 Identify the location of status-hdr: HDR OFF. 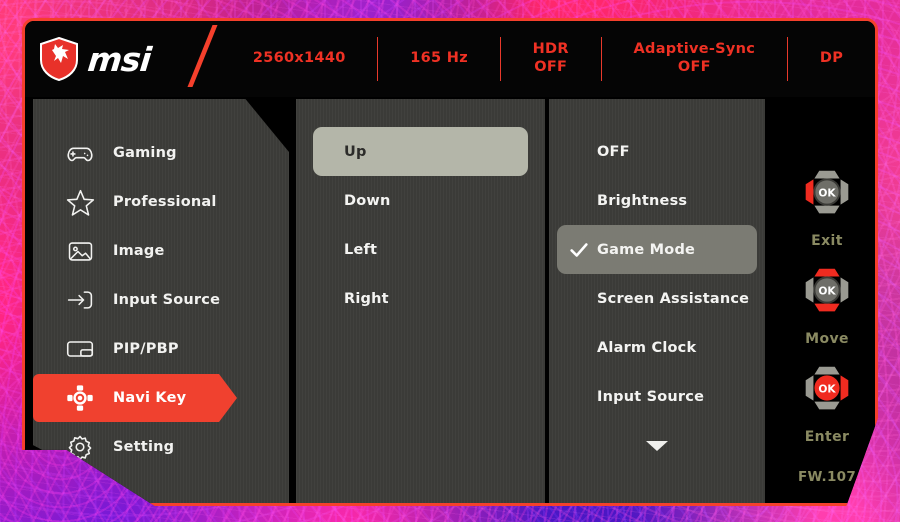
(550, 58).